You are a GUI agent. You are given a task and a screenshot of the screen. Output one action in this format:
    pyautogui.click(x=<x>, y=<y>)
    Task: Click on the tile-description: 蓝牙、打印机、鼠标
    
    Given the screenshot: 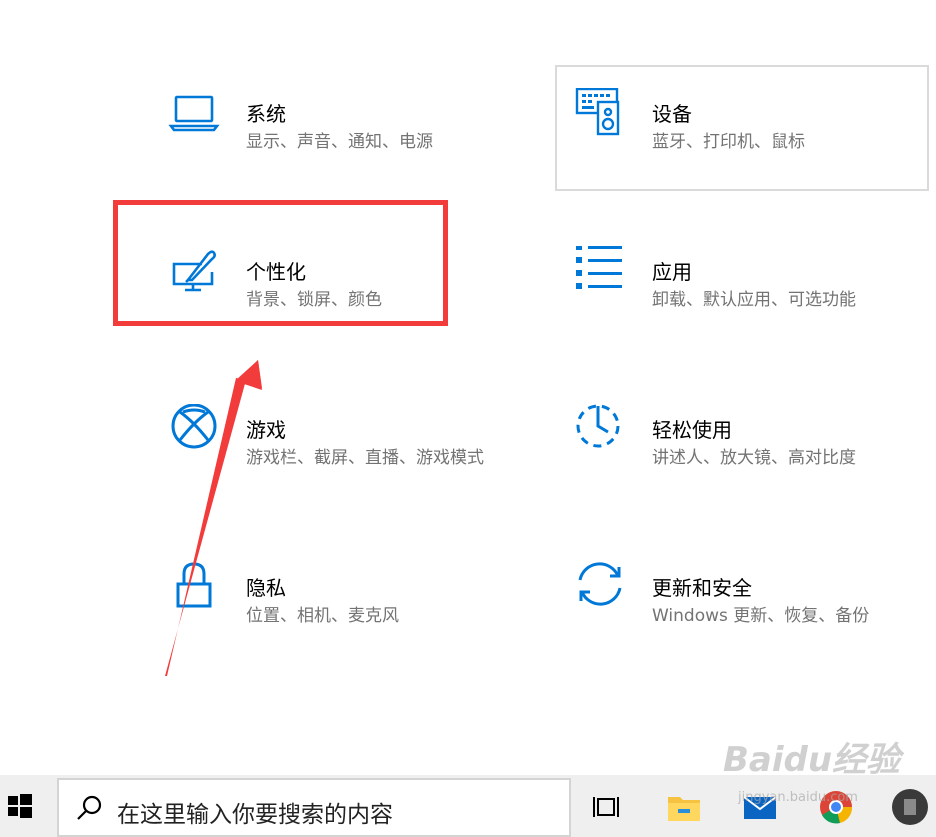 What is the action you would take?
    pyautogui.click(x=728, y=142)
    